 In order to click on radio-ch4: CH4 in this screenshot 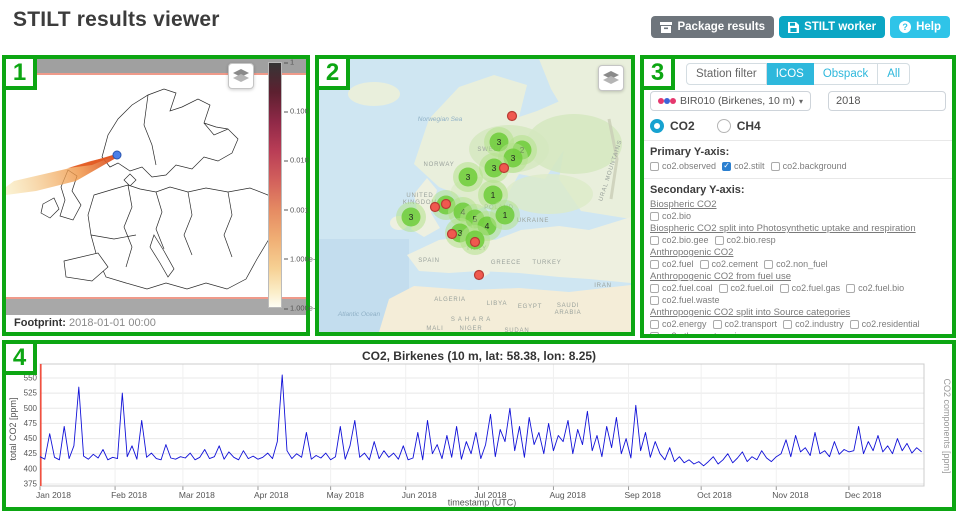, I will do `click(738, 126)`.